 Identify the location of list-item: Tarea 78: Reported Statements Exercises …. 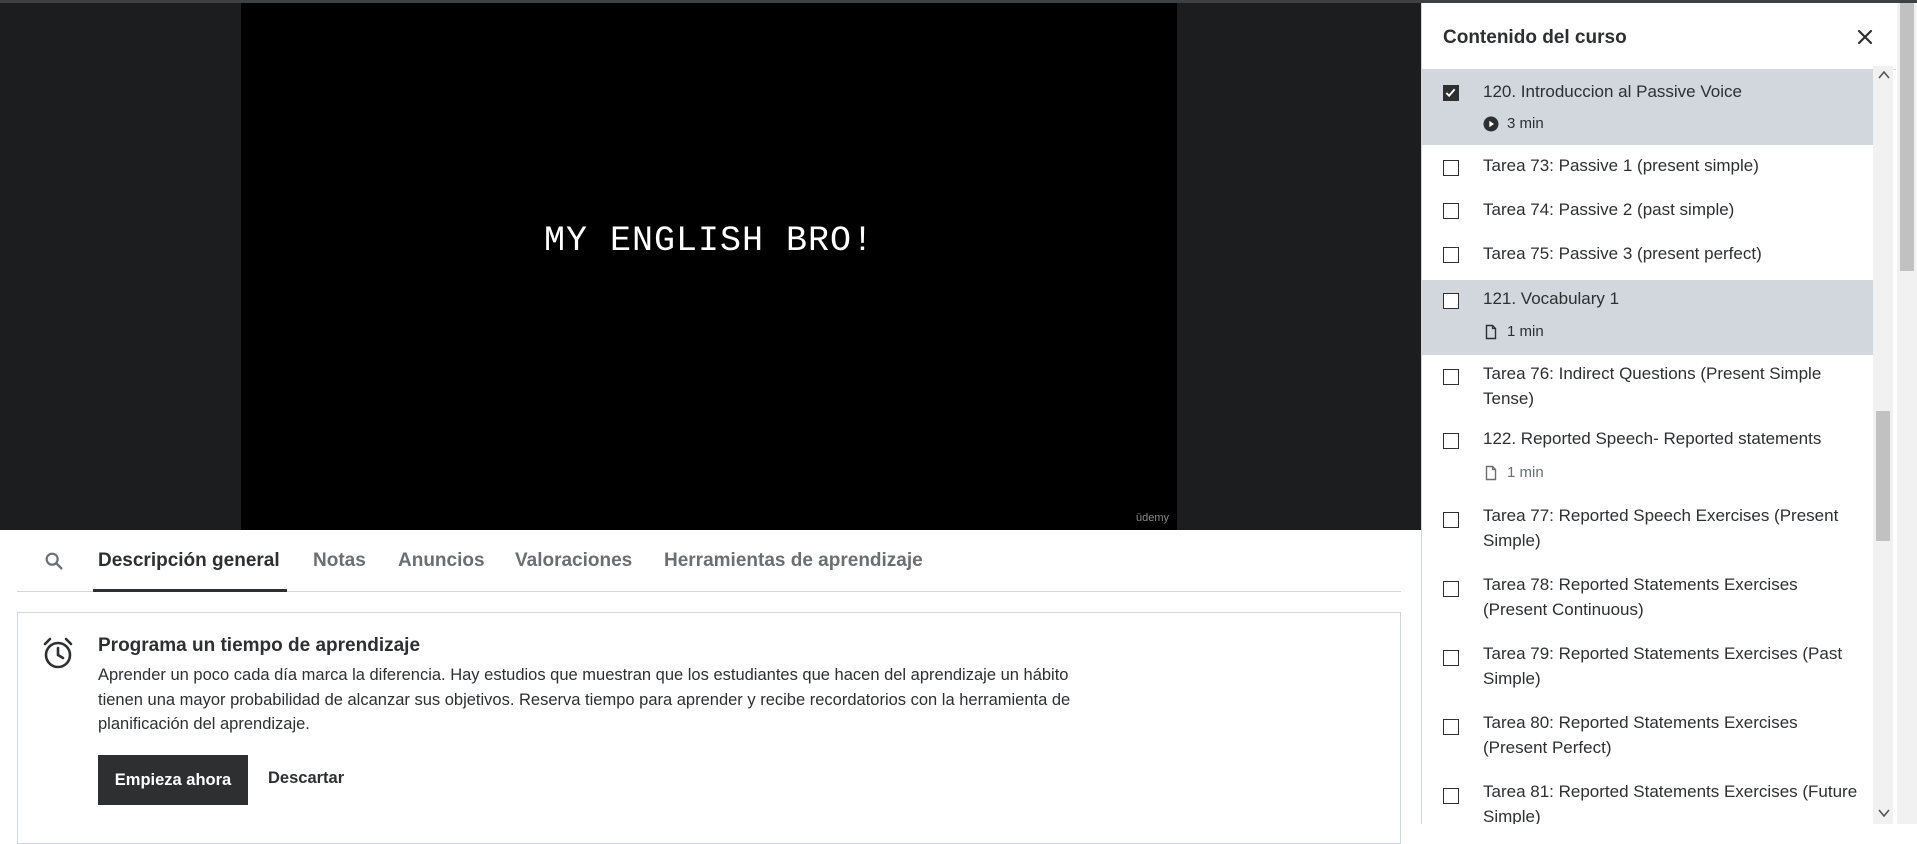
(1648, 603).